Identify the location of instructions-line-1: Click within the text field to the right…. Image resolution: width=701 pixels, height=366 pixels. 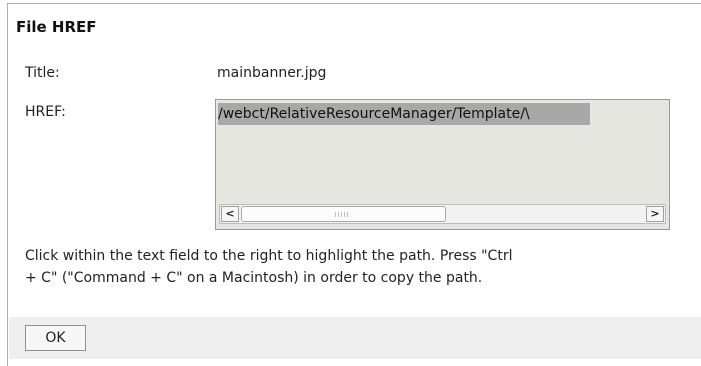
(269, 256).